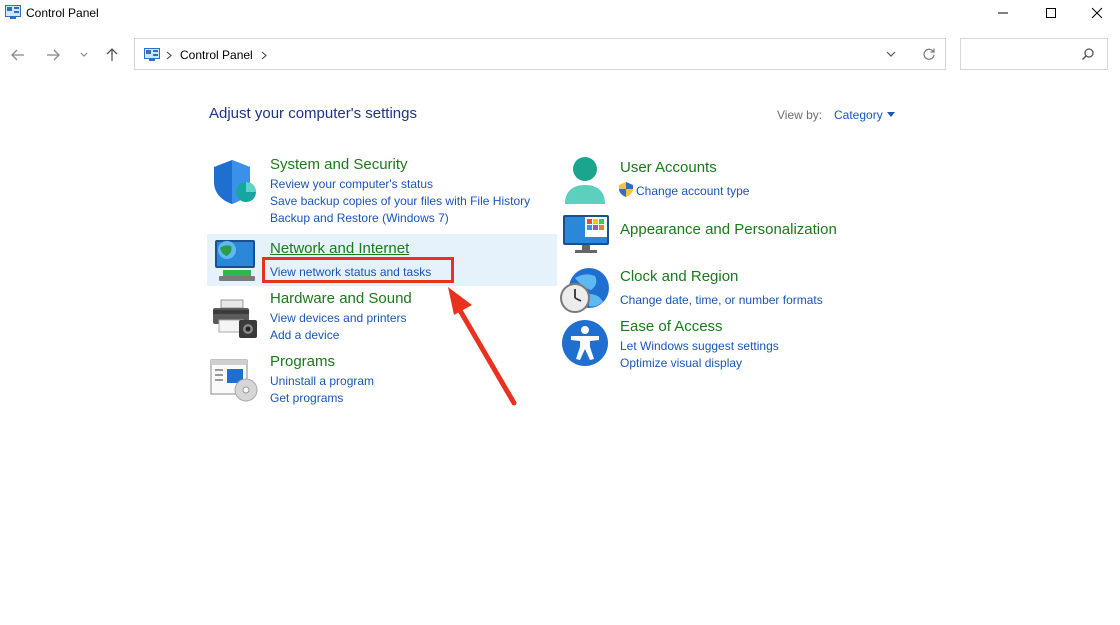 This screenshot has height=625, width=1120. What do you see at coordinates (313, 113) in the screenshot?
I see `page-title: Adjust your computer's settings` at bounding box center [313, 113].